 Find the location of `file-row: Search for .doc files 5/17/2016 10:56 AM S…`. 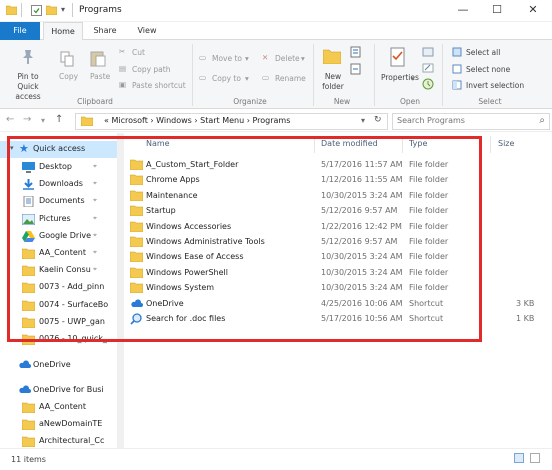

file-row: Search for .doc files 5/17/2016 10:56 AM S… is located at coordinates (338, 319).